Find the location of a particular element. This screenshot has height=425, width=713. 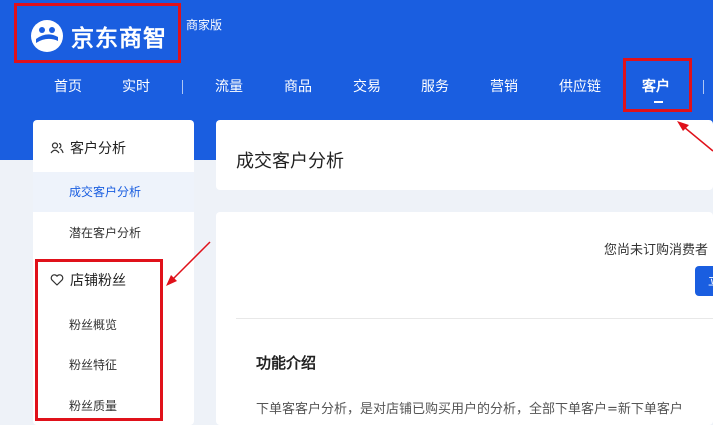

subscribe-button: 立 is located at coordinates (704, 281).